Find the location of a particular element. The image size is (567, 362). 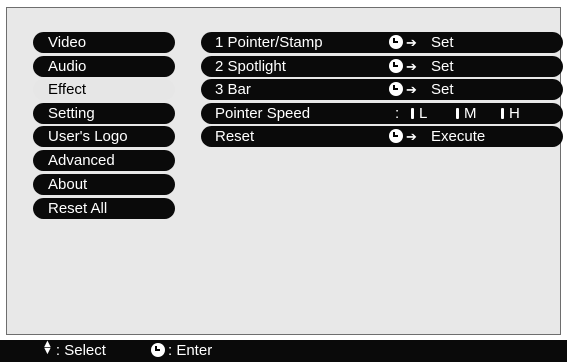

menu-item-label: Advanced is located at coordinates (81, 160).